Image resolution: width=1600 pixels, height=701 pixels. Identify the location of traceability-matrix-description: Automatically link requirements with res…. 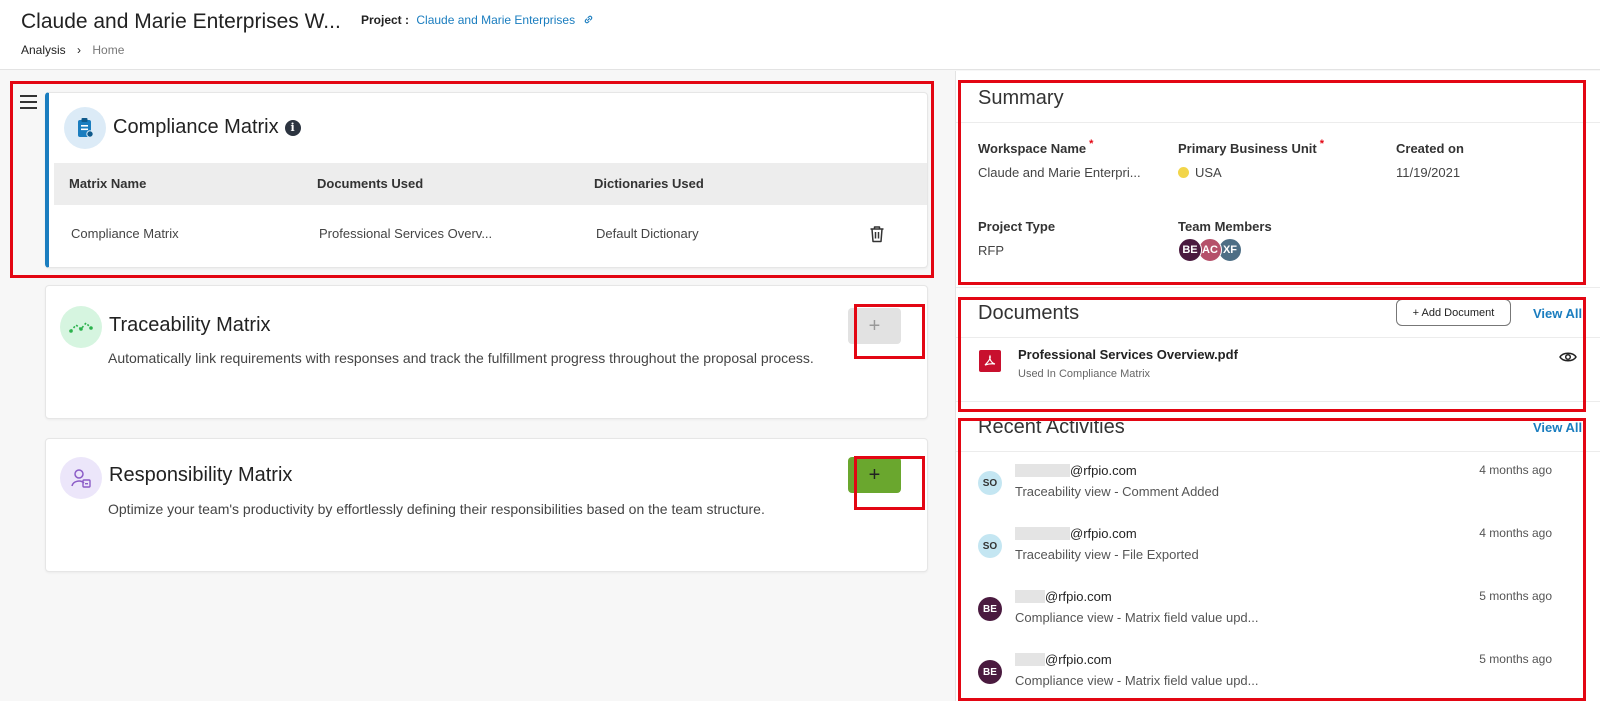
(461, 358).